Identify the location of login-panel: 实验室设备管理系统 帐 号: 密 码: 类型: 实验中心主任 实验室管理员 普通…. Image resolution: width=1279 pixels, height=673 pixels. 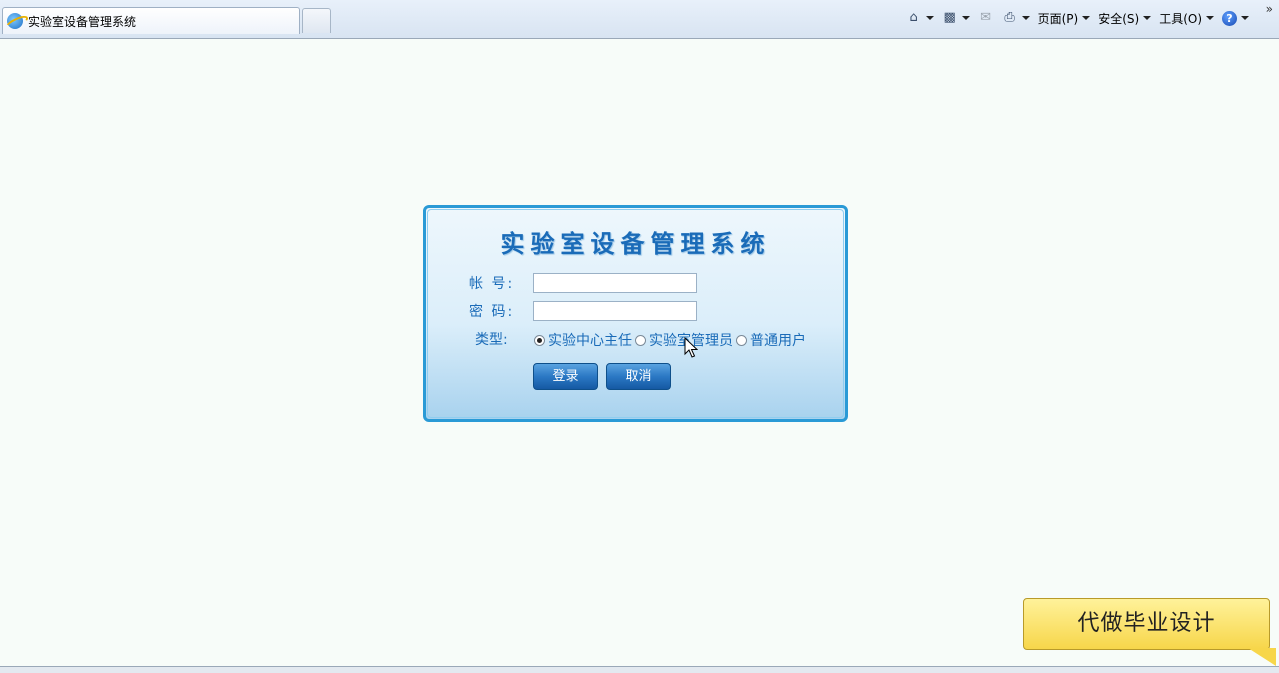
(635, 313).